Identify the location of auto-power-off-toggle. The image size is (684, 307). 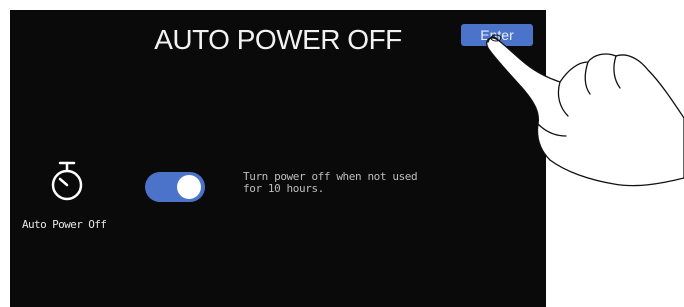
(175, 187).